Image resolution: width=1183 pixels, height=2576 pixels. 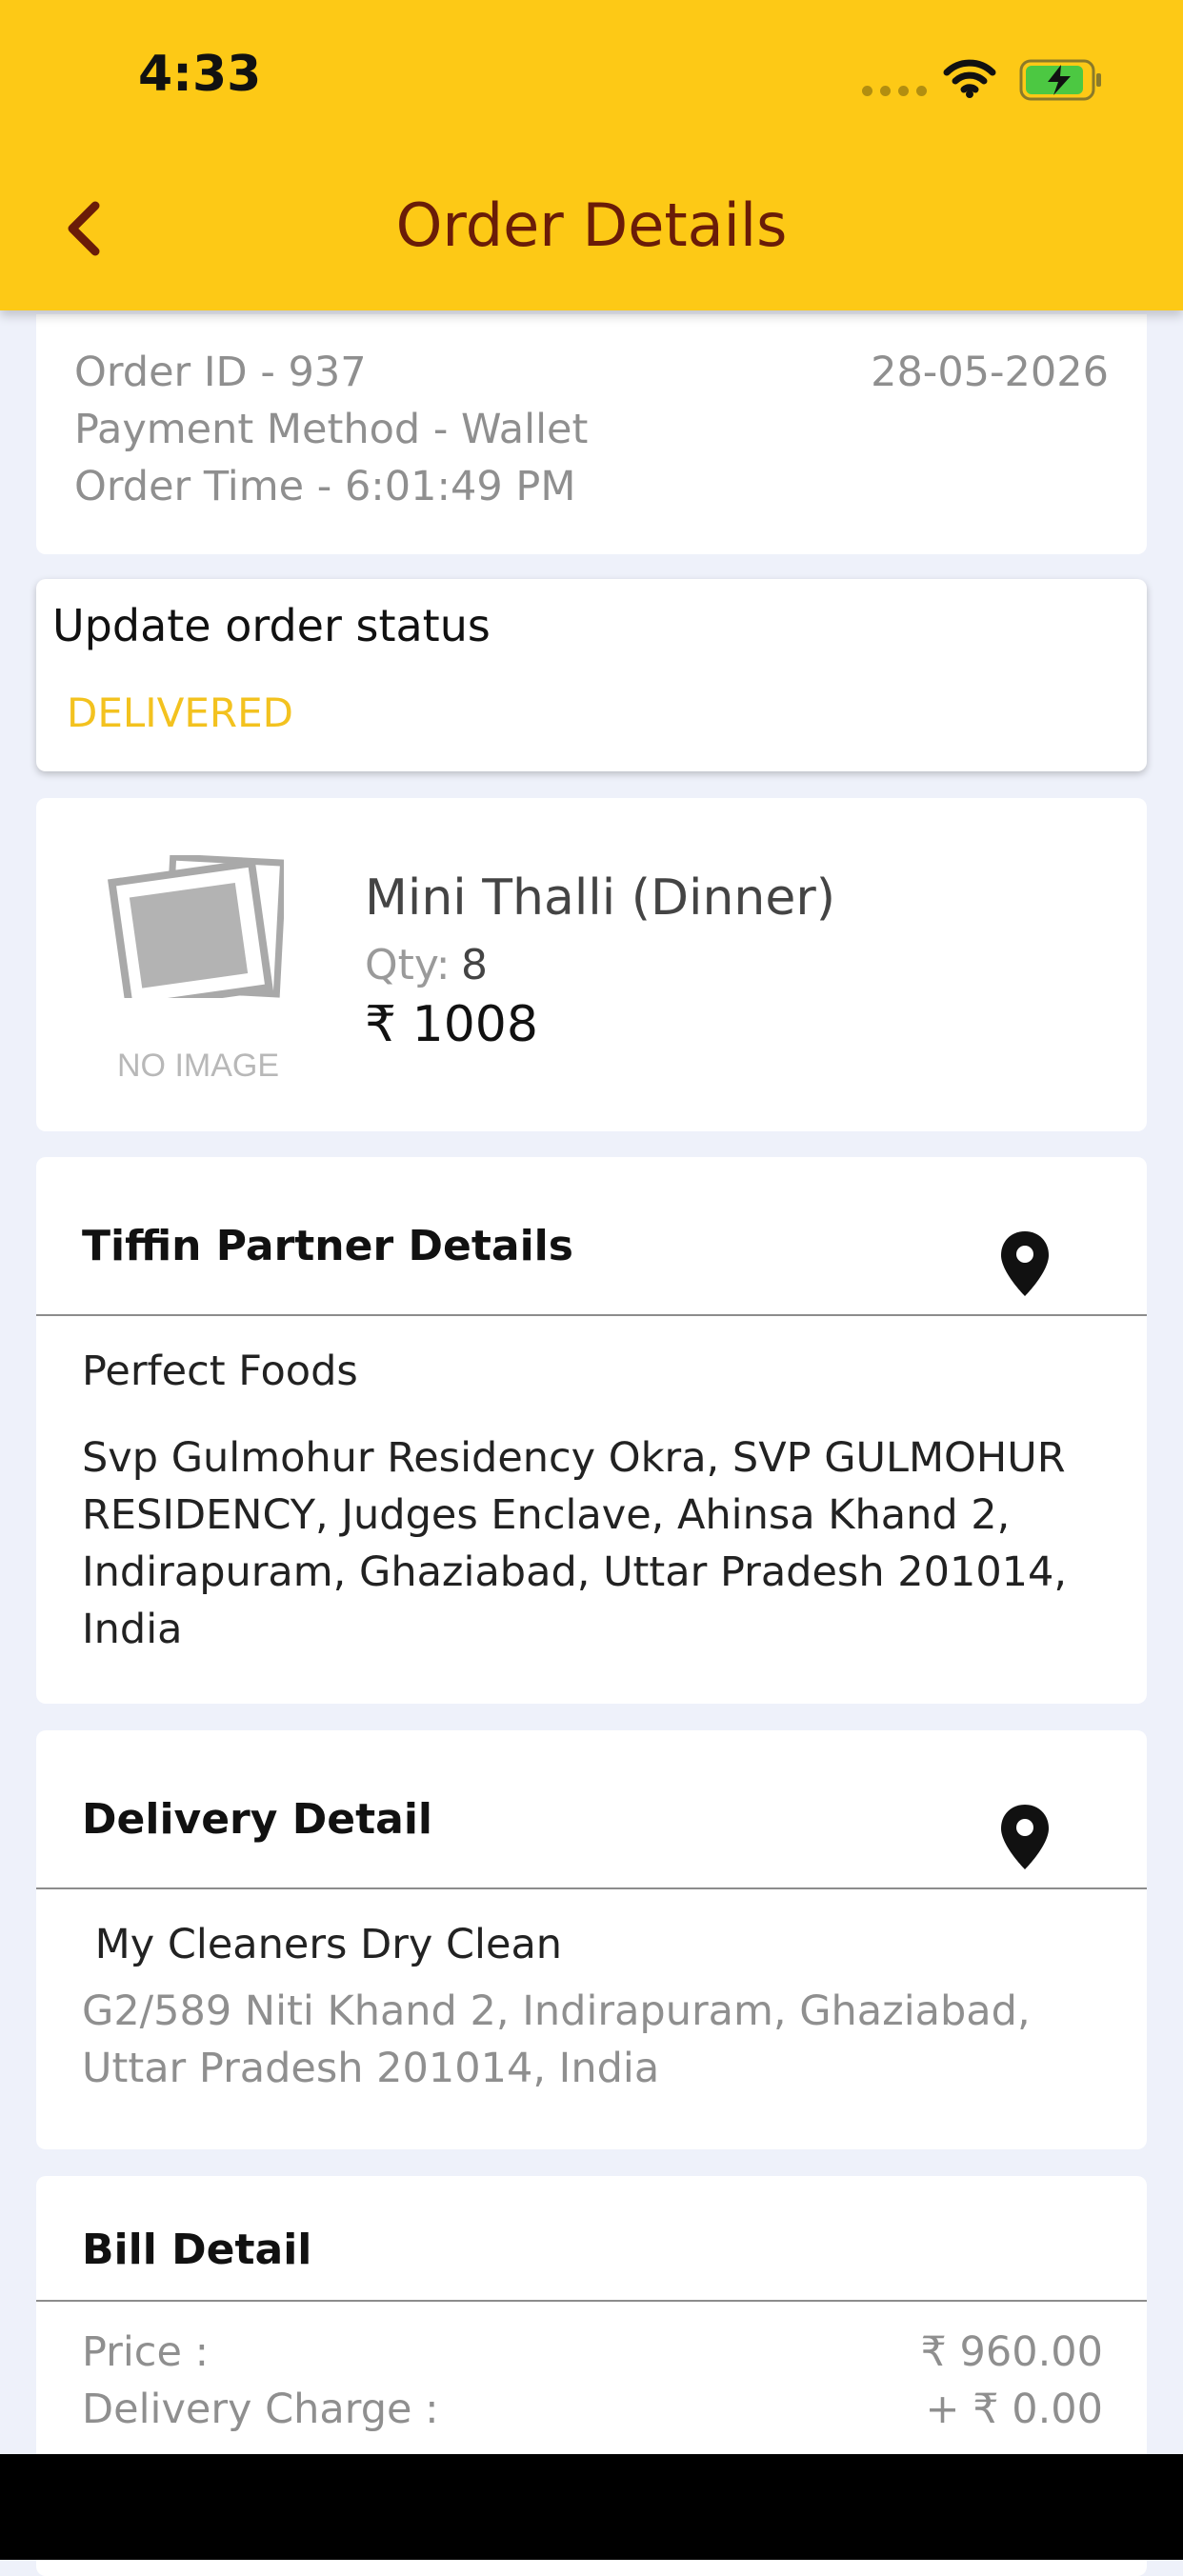 What do you see at coordinates (591, 2507) in the screenshot?
I see `bottom-system-bar` at bounding box center [591, 2507].